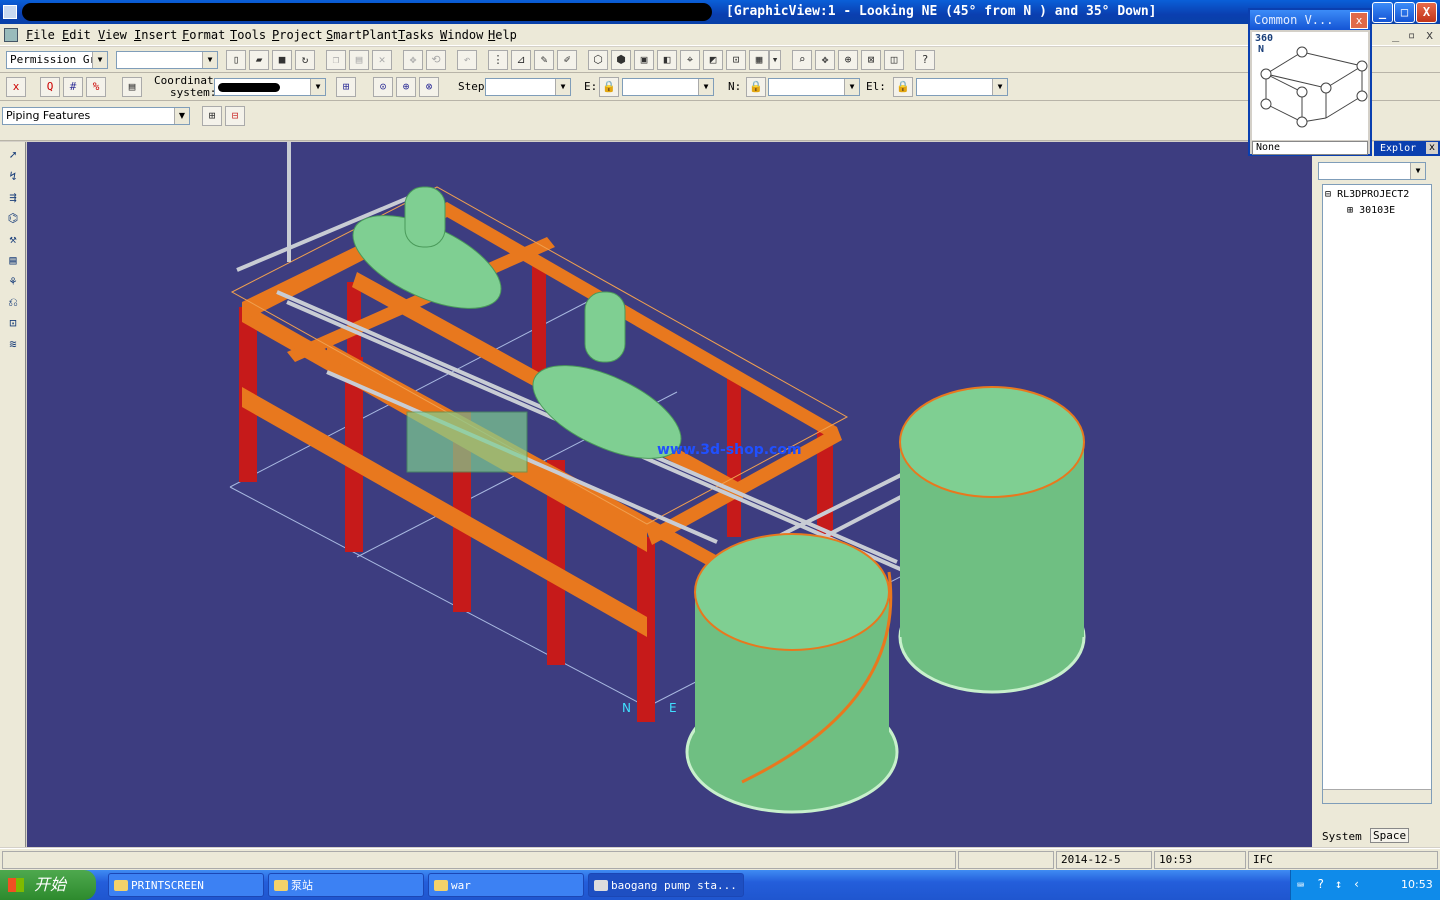  Describe the element at coordinates (121, 885) in the screenshot. I see `folder-icon` at that location.